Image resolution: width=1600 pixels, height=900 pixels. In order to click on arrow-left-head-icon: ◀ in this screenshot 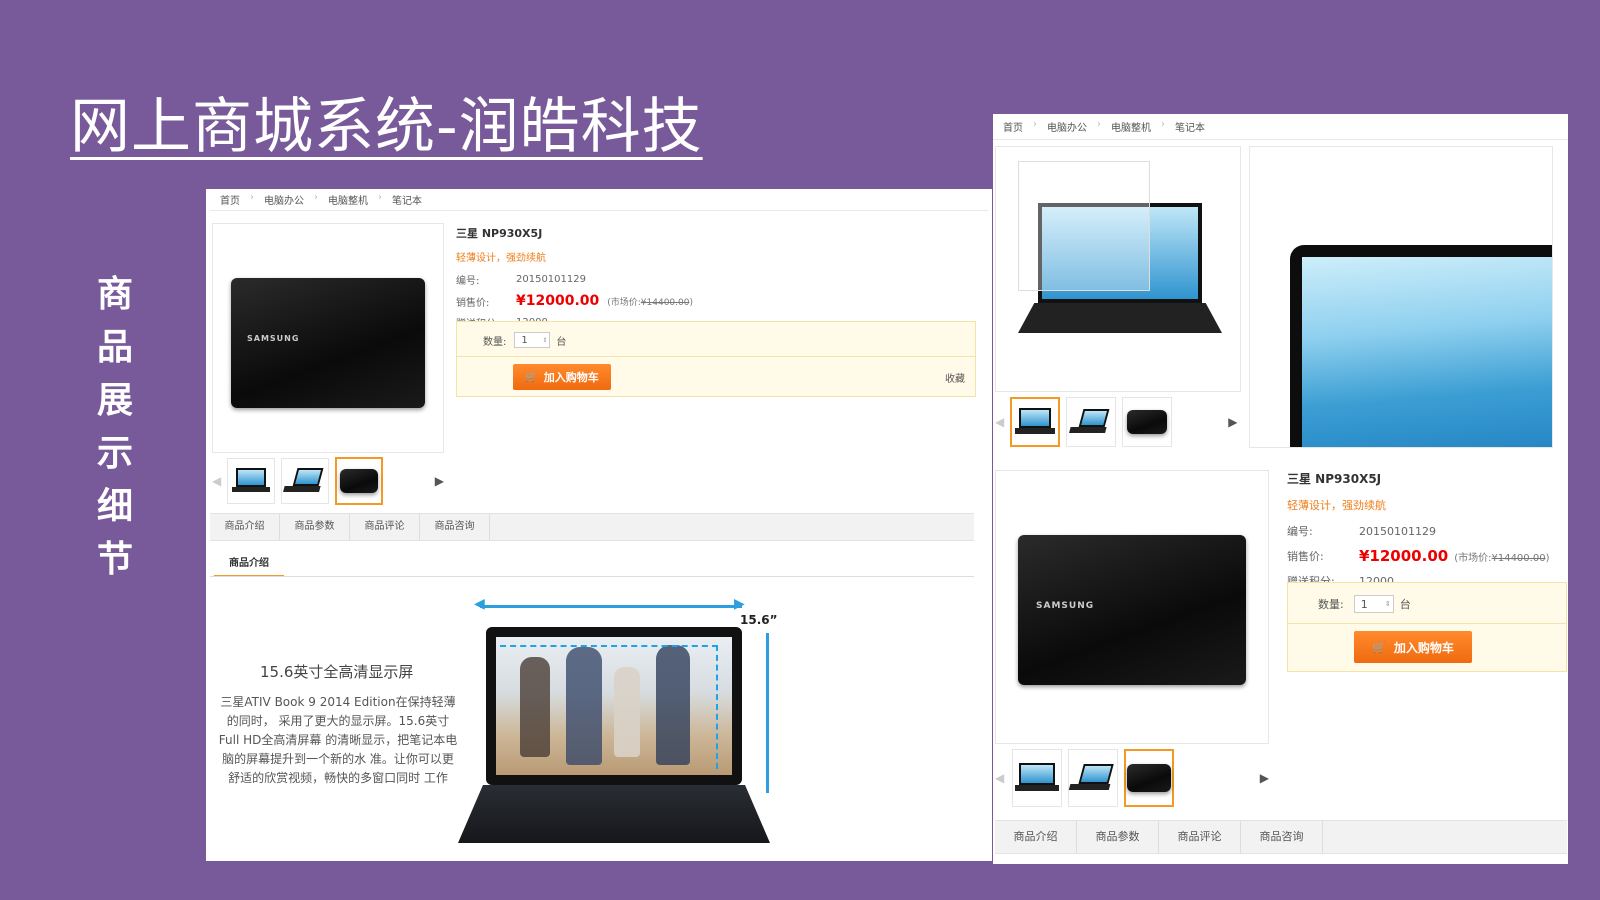, I will do `click(479, 604)`.